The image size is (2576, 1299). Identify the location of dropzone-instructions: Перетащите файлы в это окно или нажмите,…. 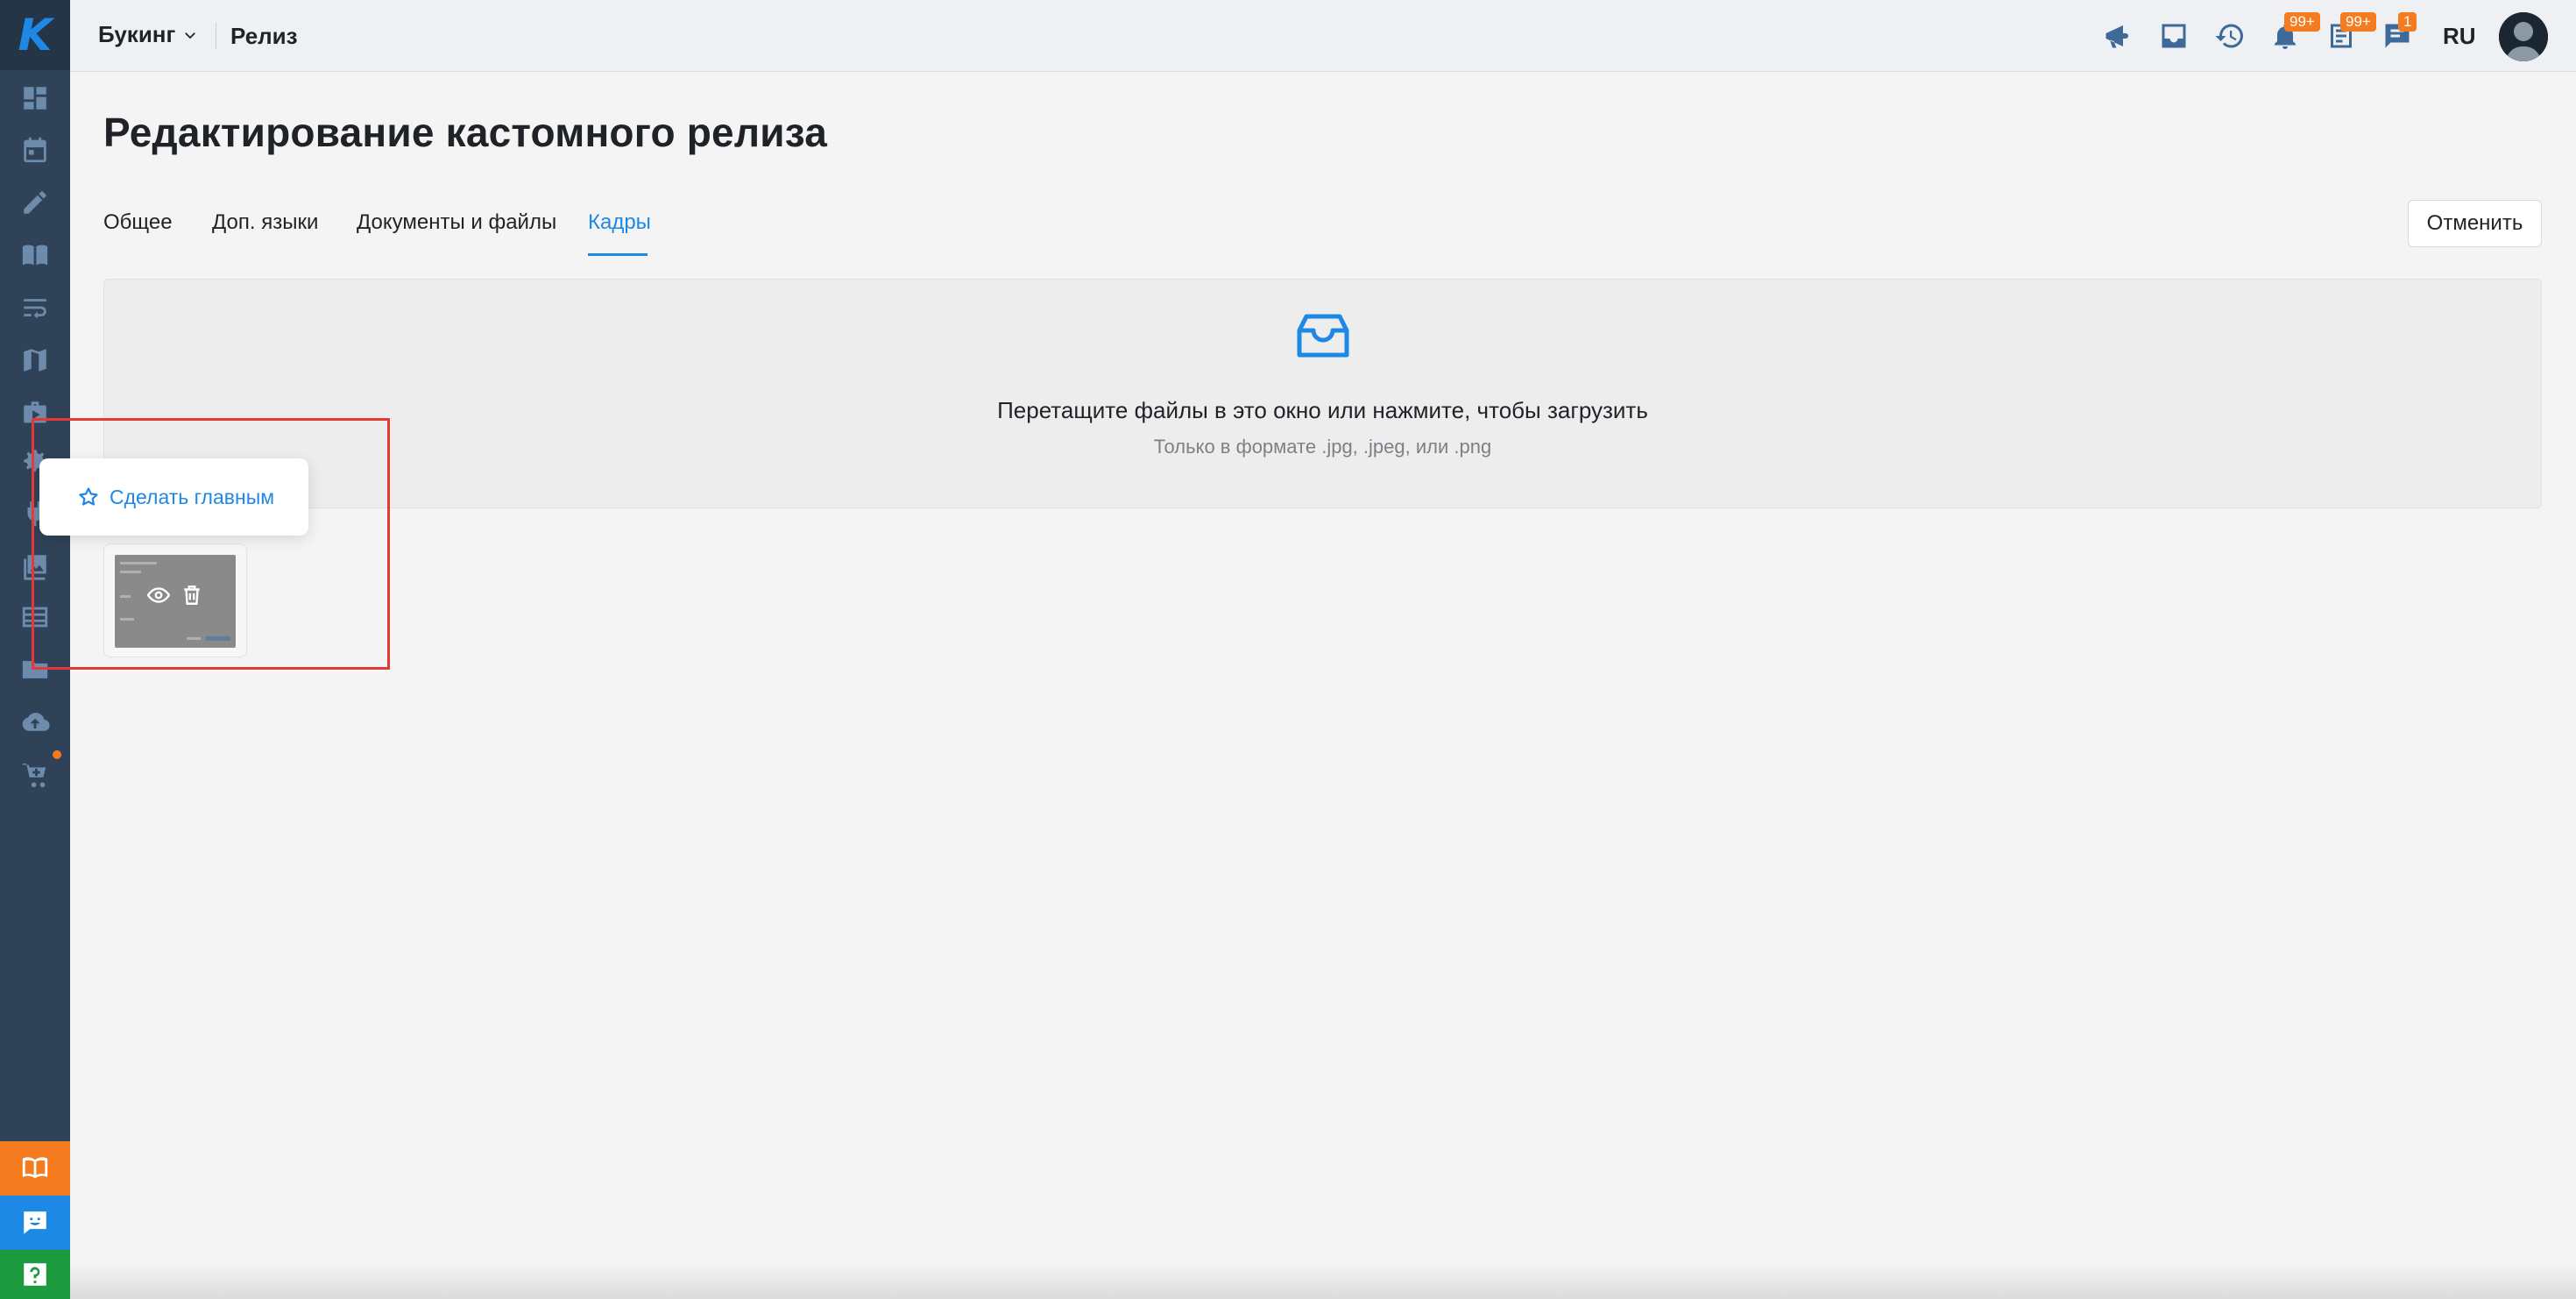
(1322, 410).